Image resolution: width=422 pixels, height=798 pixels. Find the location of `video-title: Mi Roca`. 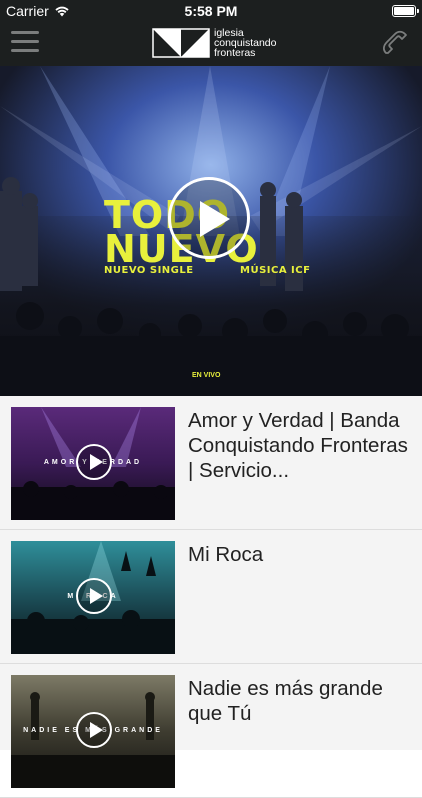

video-title: Mi Roca is located at coordinates (226, 554).